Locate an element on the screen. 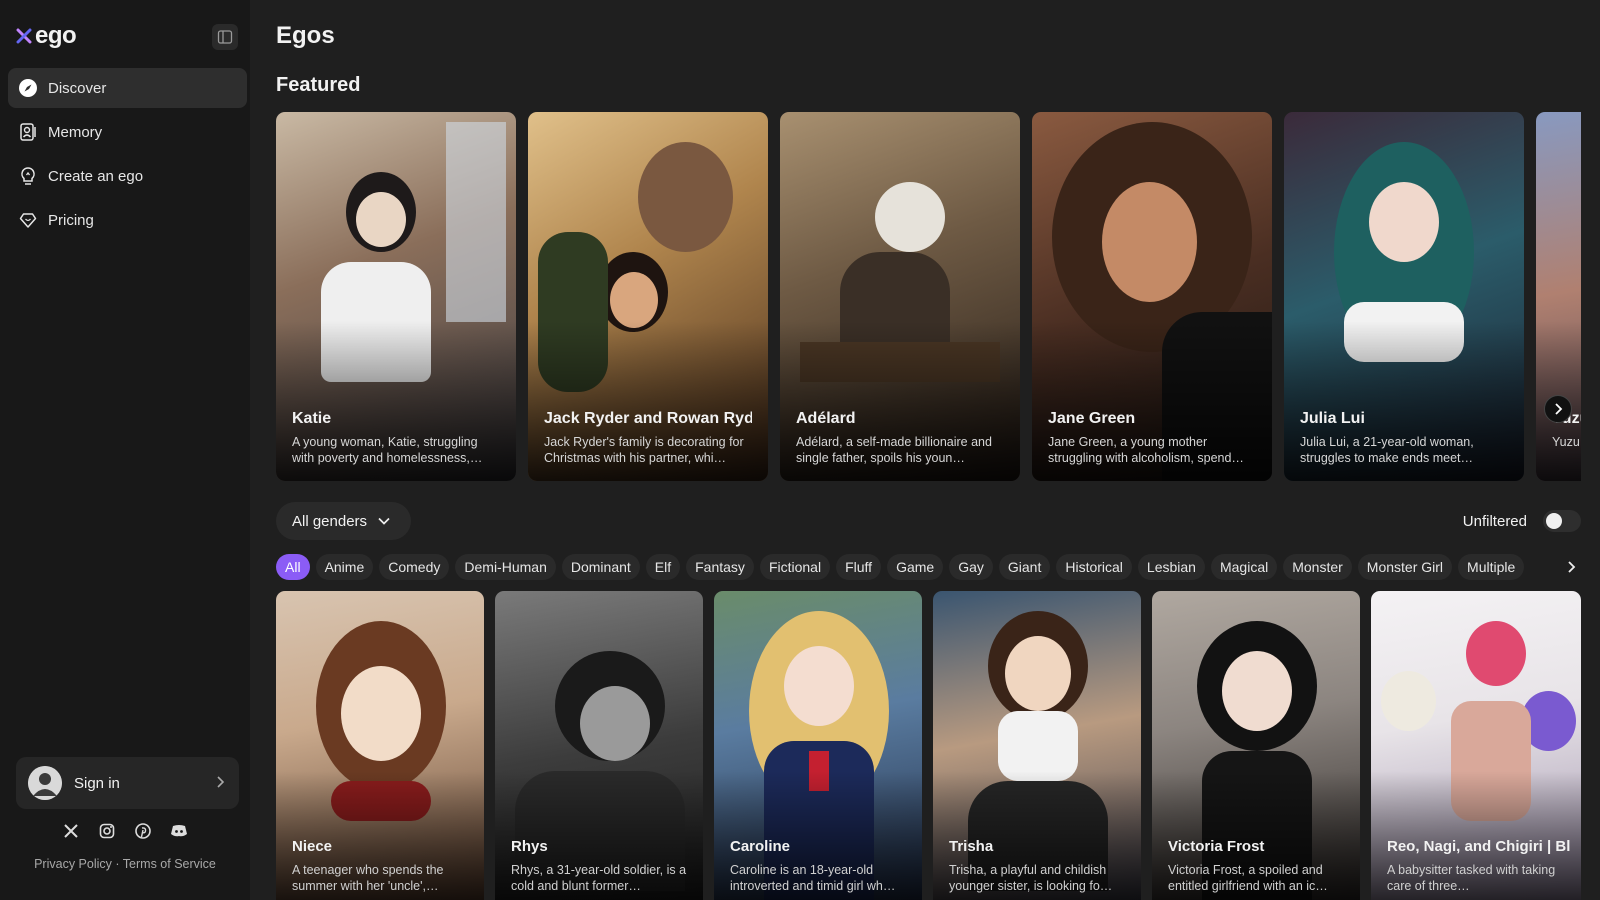 This screenshot has width=1600, height=900. tag-anime: Anime is located at coordinates (344, 567).